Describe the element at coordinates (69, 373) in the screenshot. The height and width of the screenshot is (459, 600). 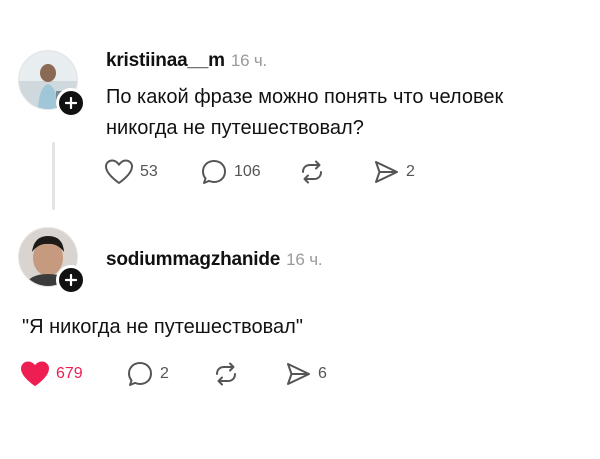
I see `like-count: 679` at that location.